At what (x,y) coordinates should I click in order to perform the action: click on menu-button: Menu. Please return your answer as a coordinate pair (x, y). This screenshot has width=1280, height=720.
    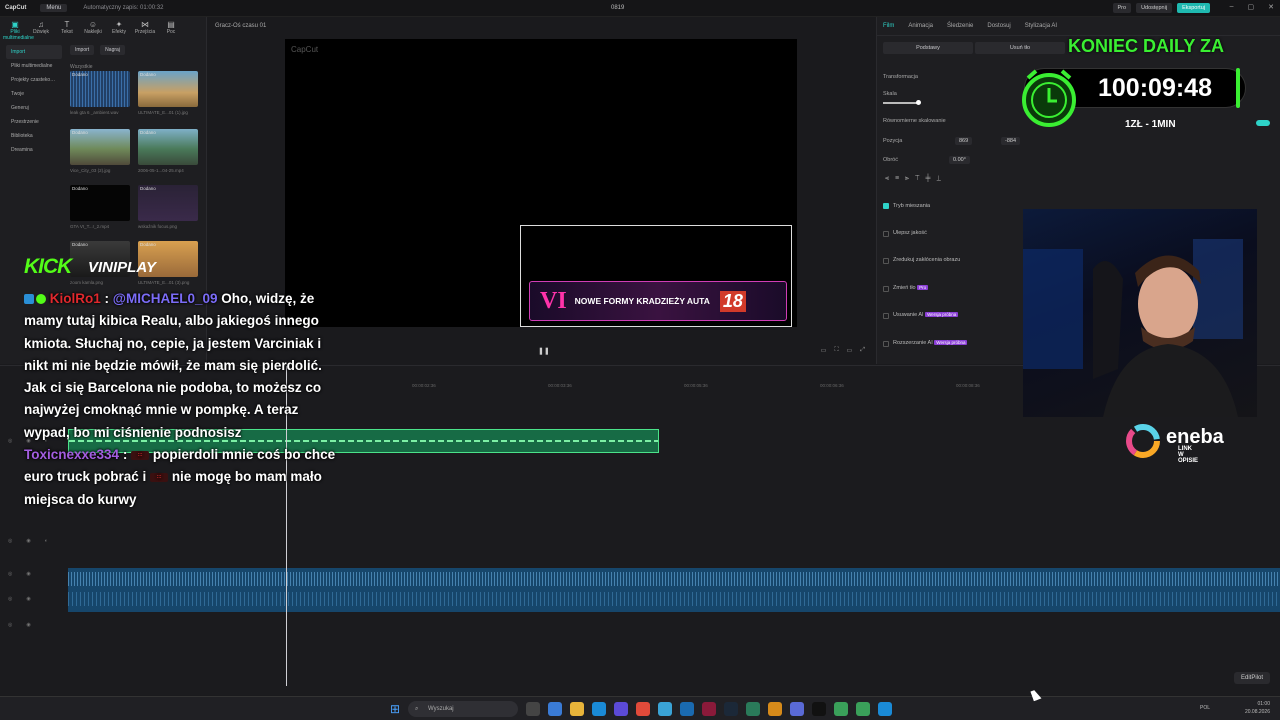
    Looking at the image, I should click on (54, 8).